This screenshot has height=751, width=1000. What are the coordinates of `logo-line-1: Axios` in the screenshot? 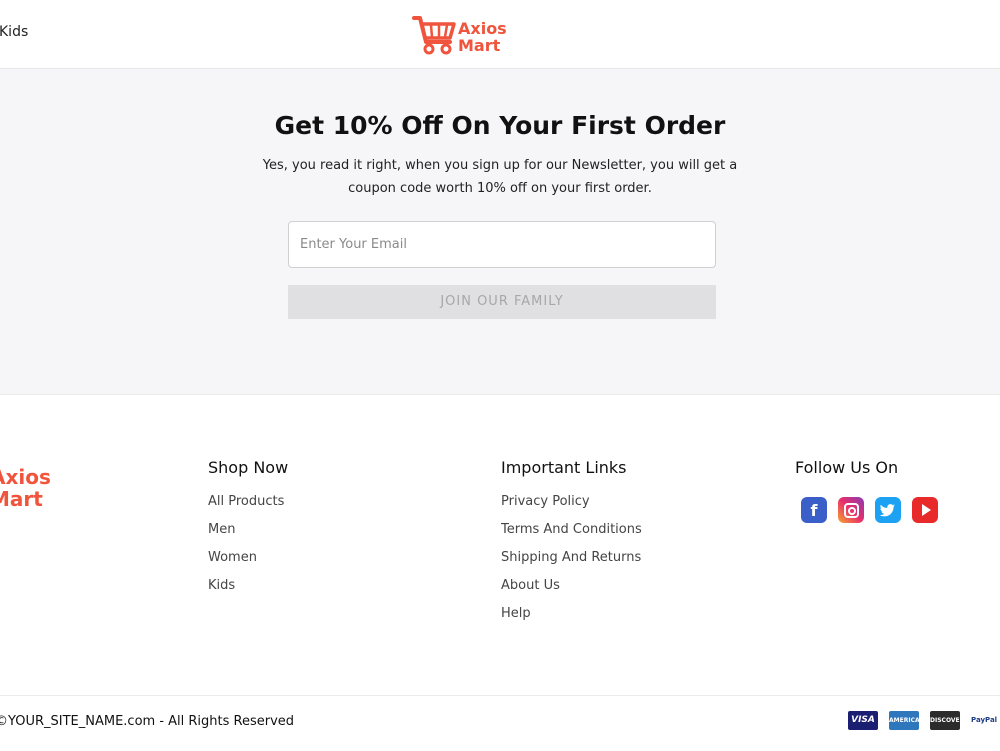 It's located at (482, 28).